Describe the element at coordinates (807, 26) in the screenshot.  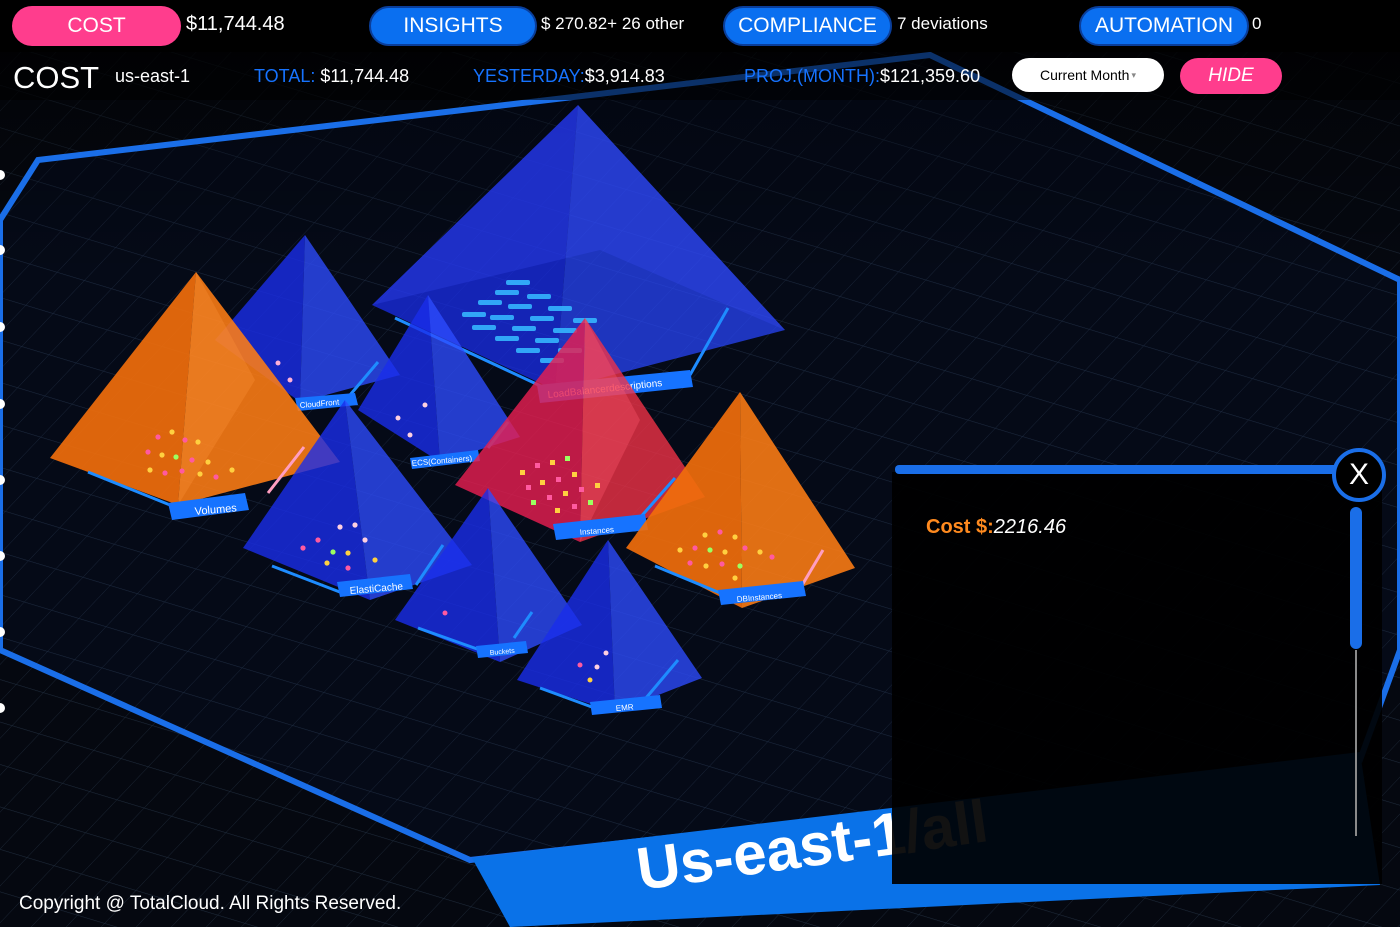
I see `compliance-tab-button: COMPLIANCE` at that location.